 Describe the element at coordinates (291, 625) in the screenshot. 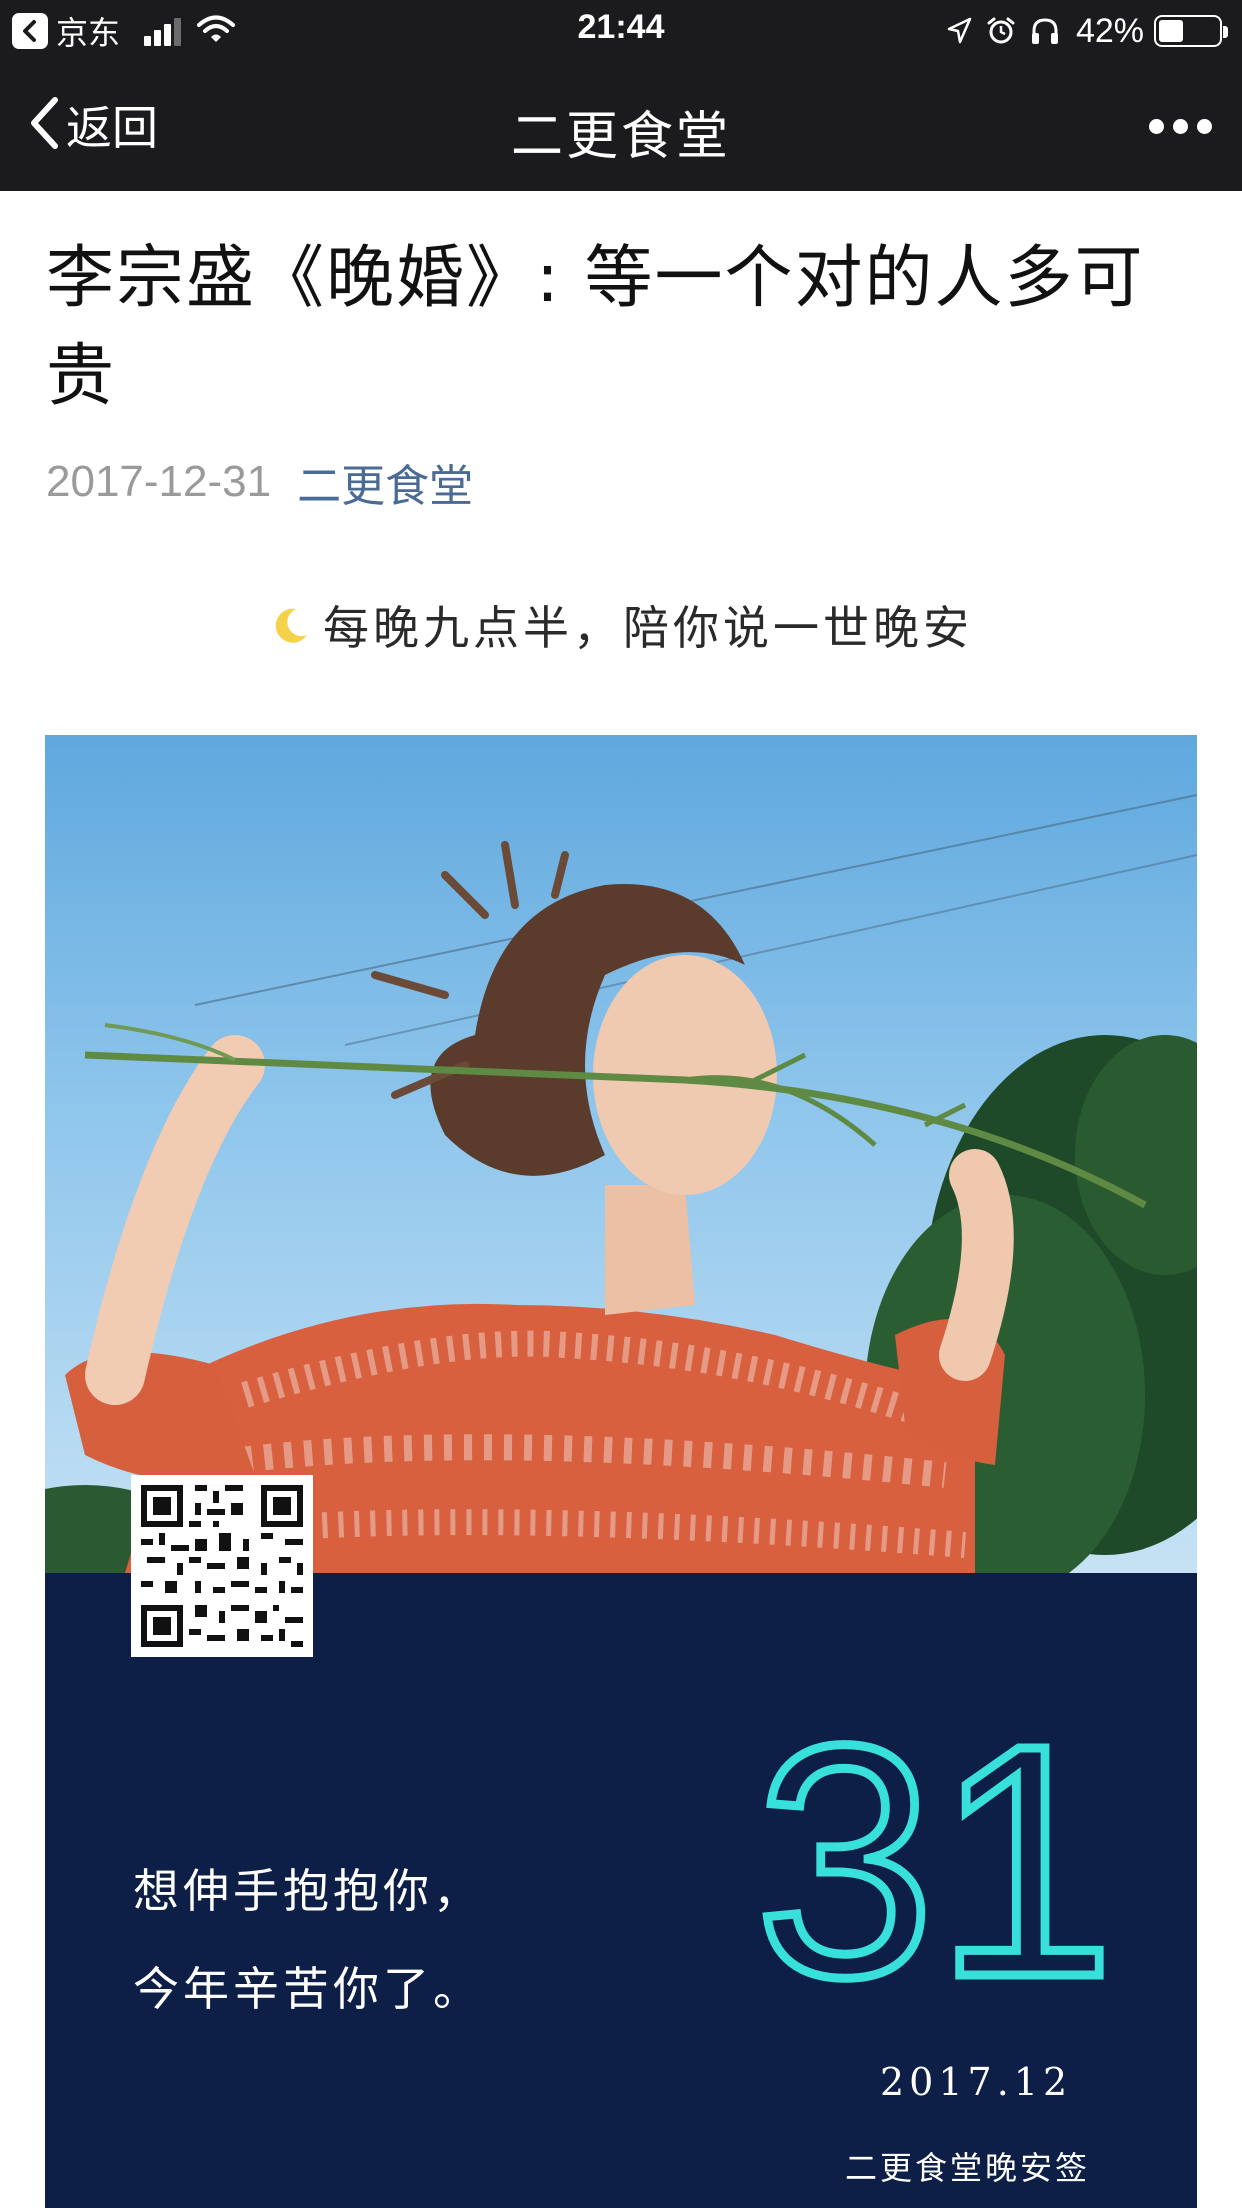

I see `crescent-moon-icon` at that location.